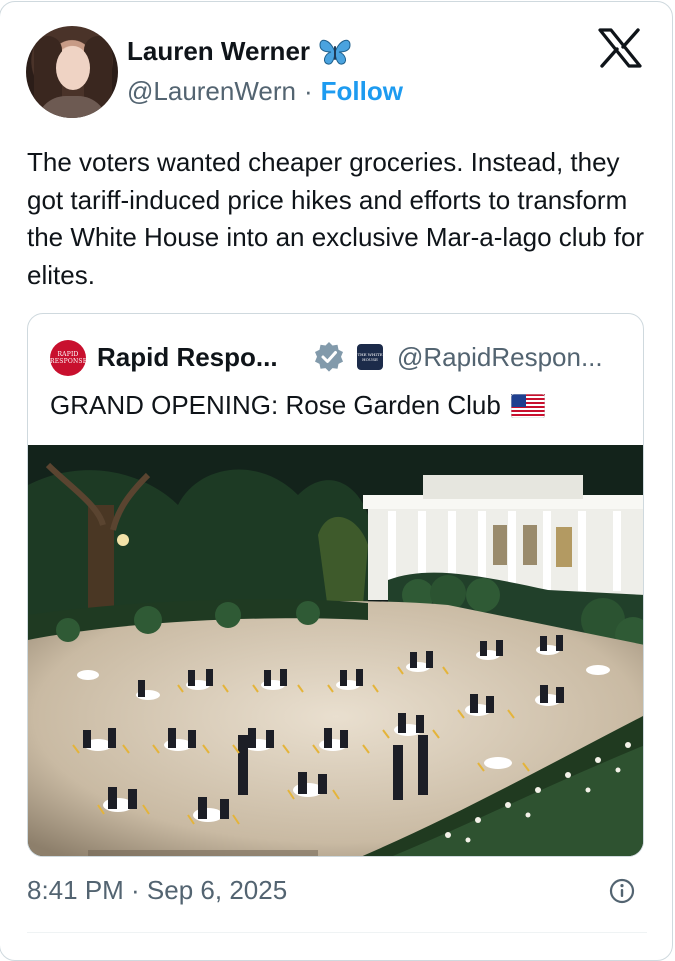 This screenshot has width=675, height=961. Describe the element at coordinates (370, 357) in the screenshot. I see `affiliate-badge: THE WHITE HOUSE` at that location.